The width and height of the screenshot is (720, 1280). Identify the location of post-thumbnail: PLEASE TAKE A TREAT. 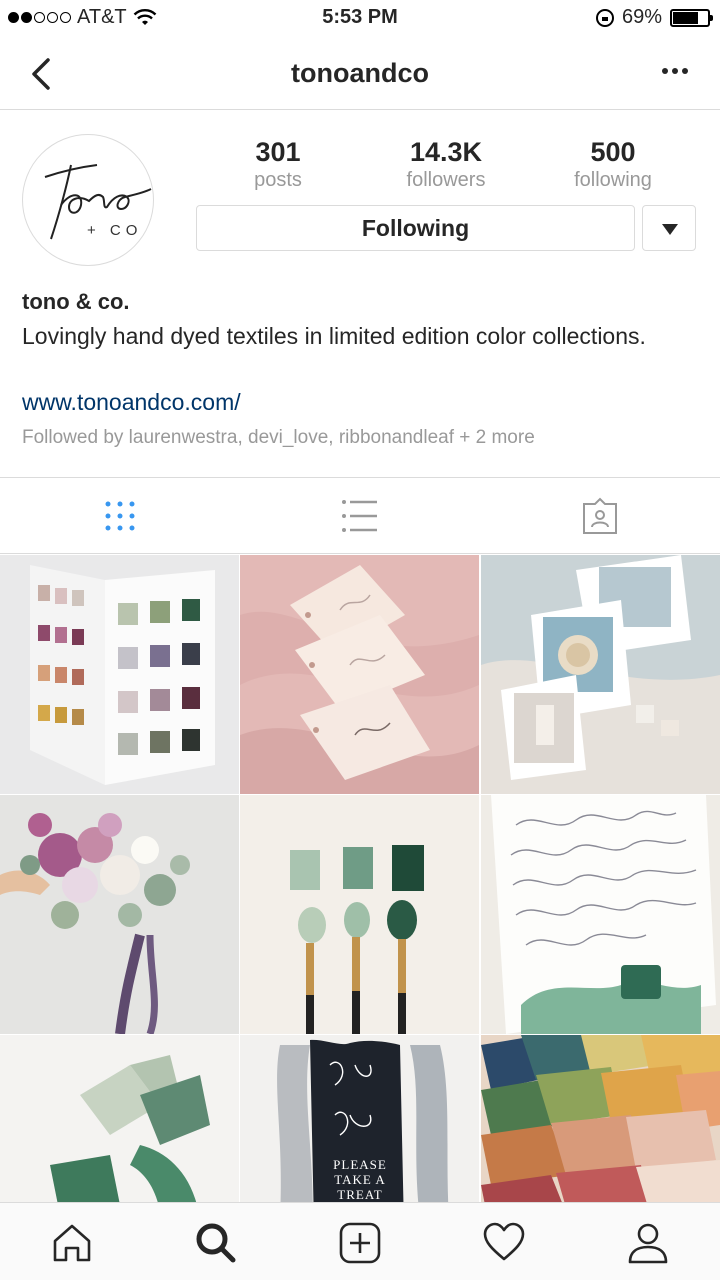
(359, 1120).